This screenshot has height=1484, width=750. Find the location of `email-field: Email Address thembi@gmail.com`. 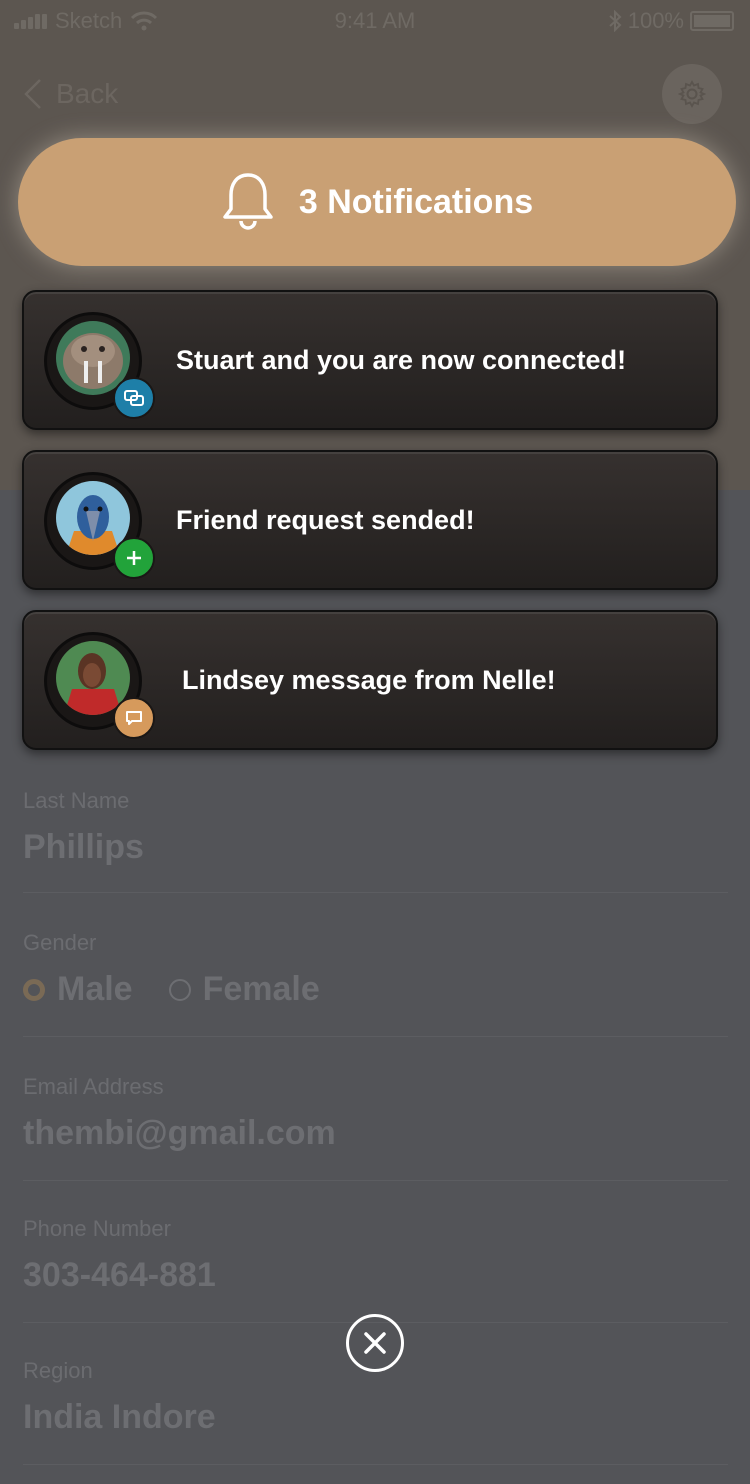

email-field: Email Address thembi@gmail.com is located at coordinates (375, 1127).